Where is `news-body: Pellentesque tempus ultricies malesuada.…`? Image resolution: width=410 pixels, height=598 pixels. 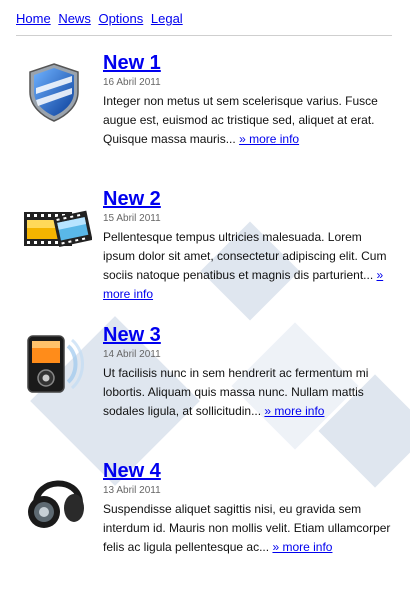 news-body: Pellentesque tempus ultricies malesuada.… is located at coordinates (248, 266).